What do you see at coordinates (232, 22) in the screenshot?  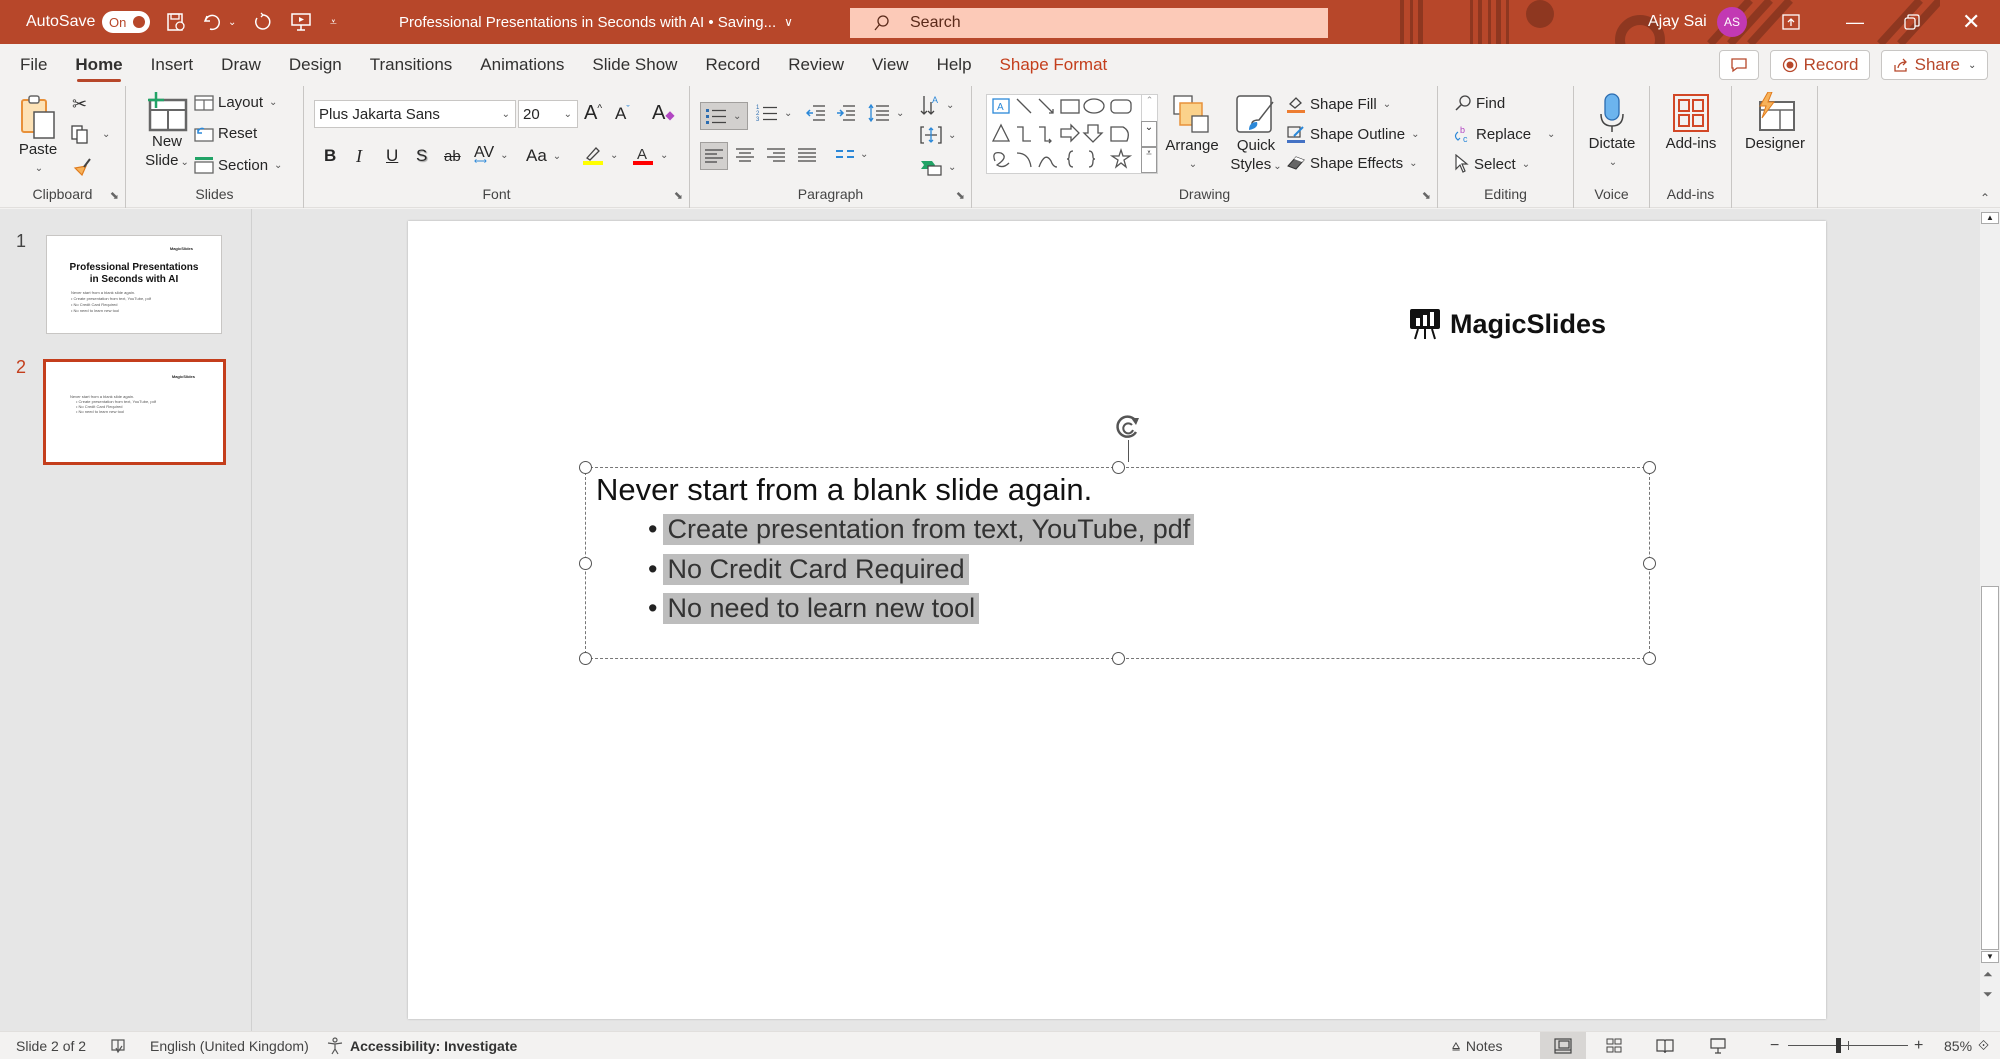 I see `undo-dropdown-icon: ⌄` at bounding box center [232, 22].